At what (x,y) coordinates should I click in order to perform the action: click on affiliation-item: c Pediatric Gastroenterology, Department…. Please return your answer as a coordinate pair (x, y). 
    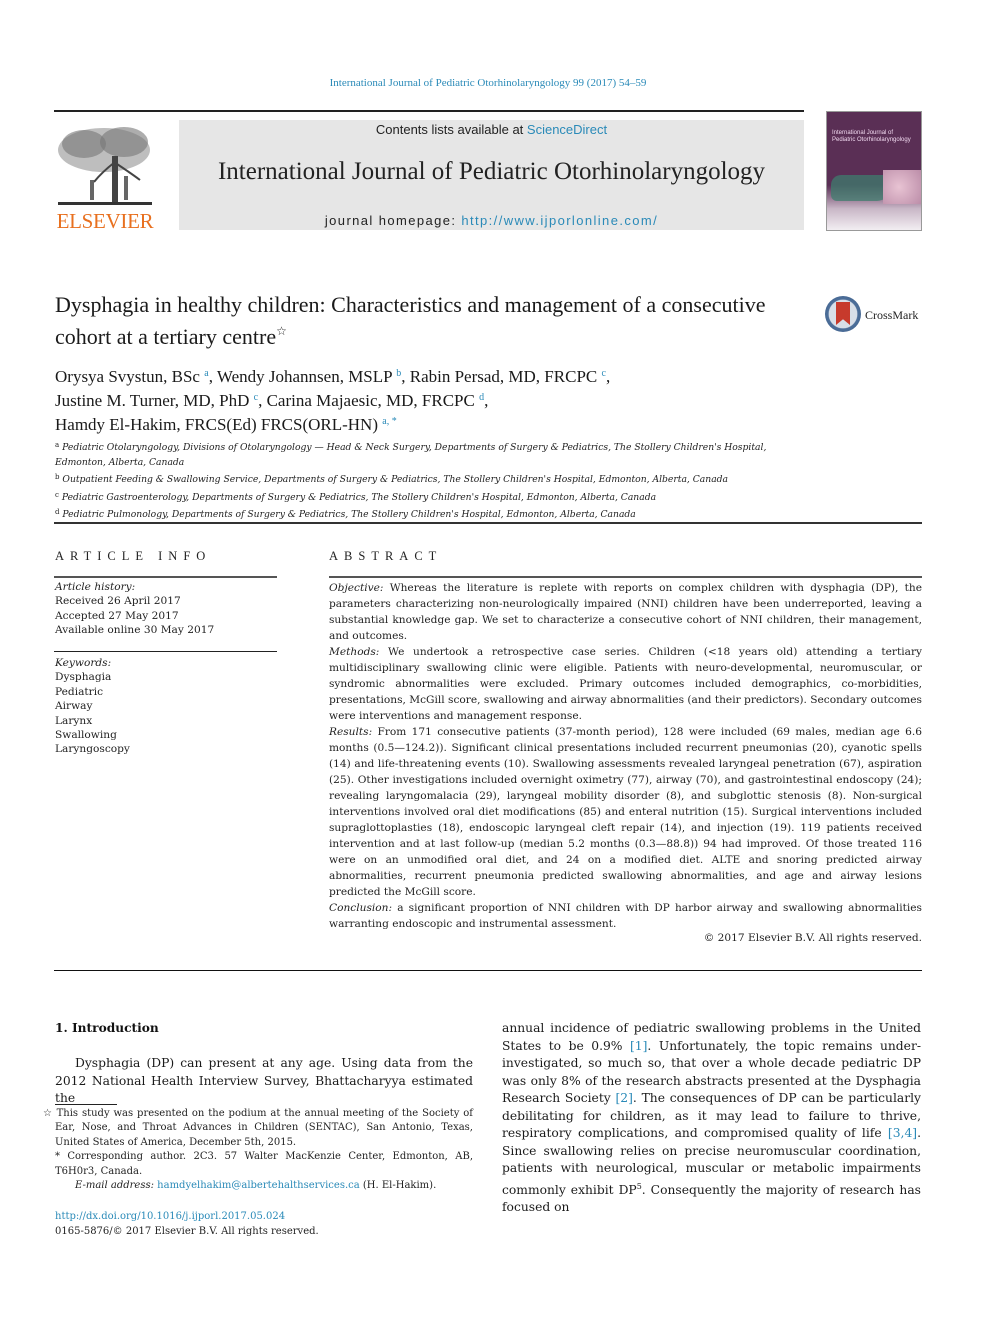
    Looking at the image, I should click on (356, 496).